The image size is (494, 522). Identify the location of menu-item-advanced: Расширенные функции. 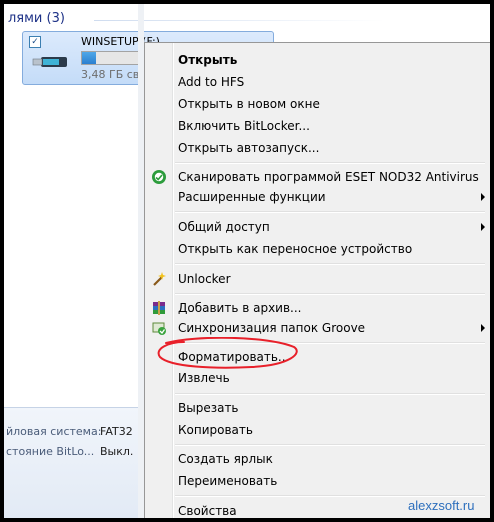
(317, 197).